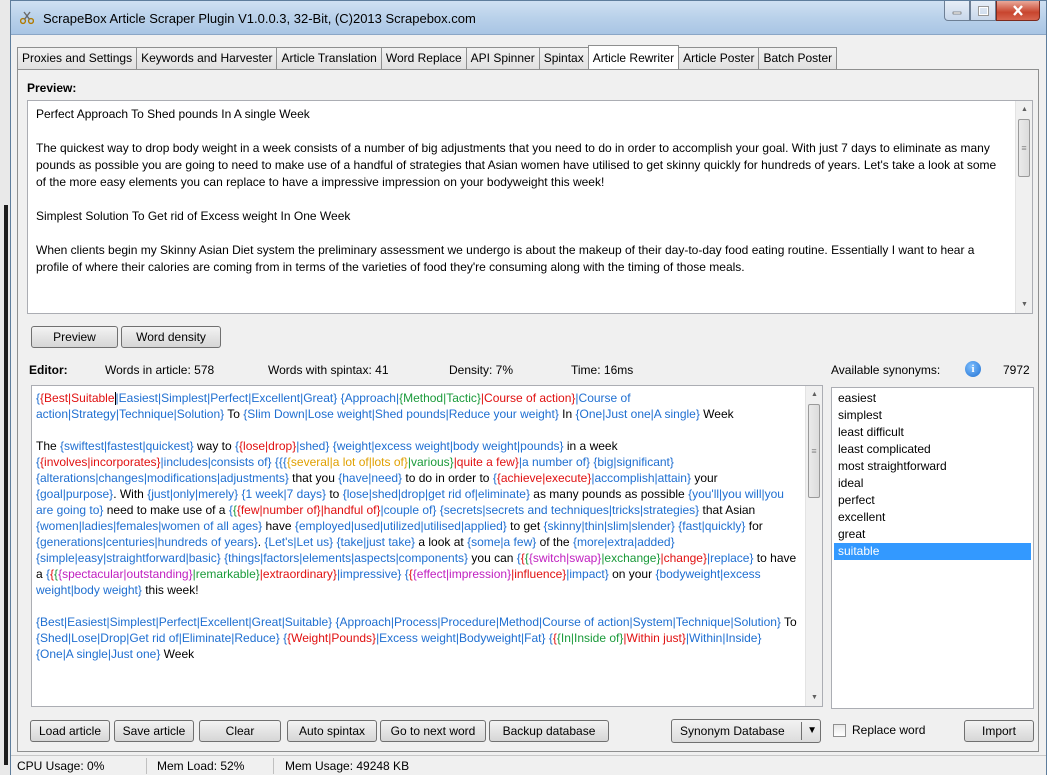  What do you see at coordinates (932, 551) in the screenshot?
I see `synonym-item: suitable` at bounding box center [932, 551].